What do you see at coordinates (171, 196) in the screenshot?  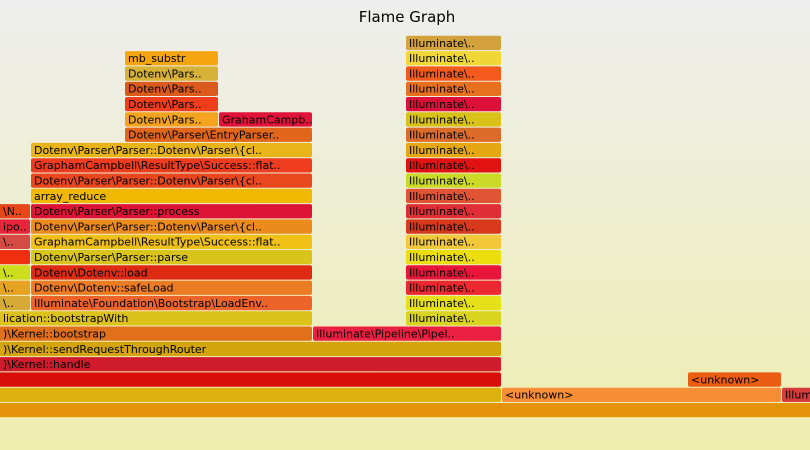 I see `flame-frame: array_reduce` at bounding box center [171, 196].